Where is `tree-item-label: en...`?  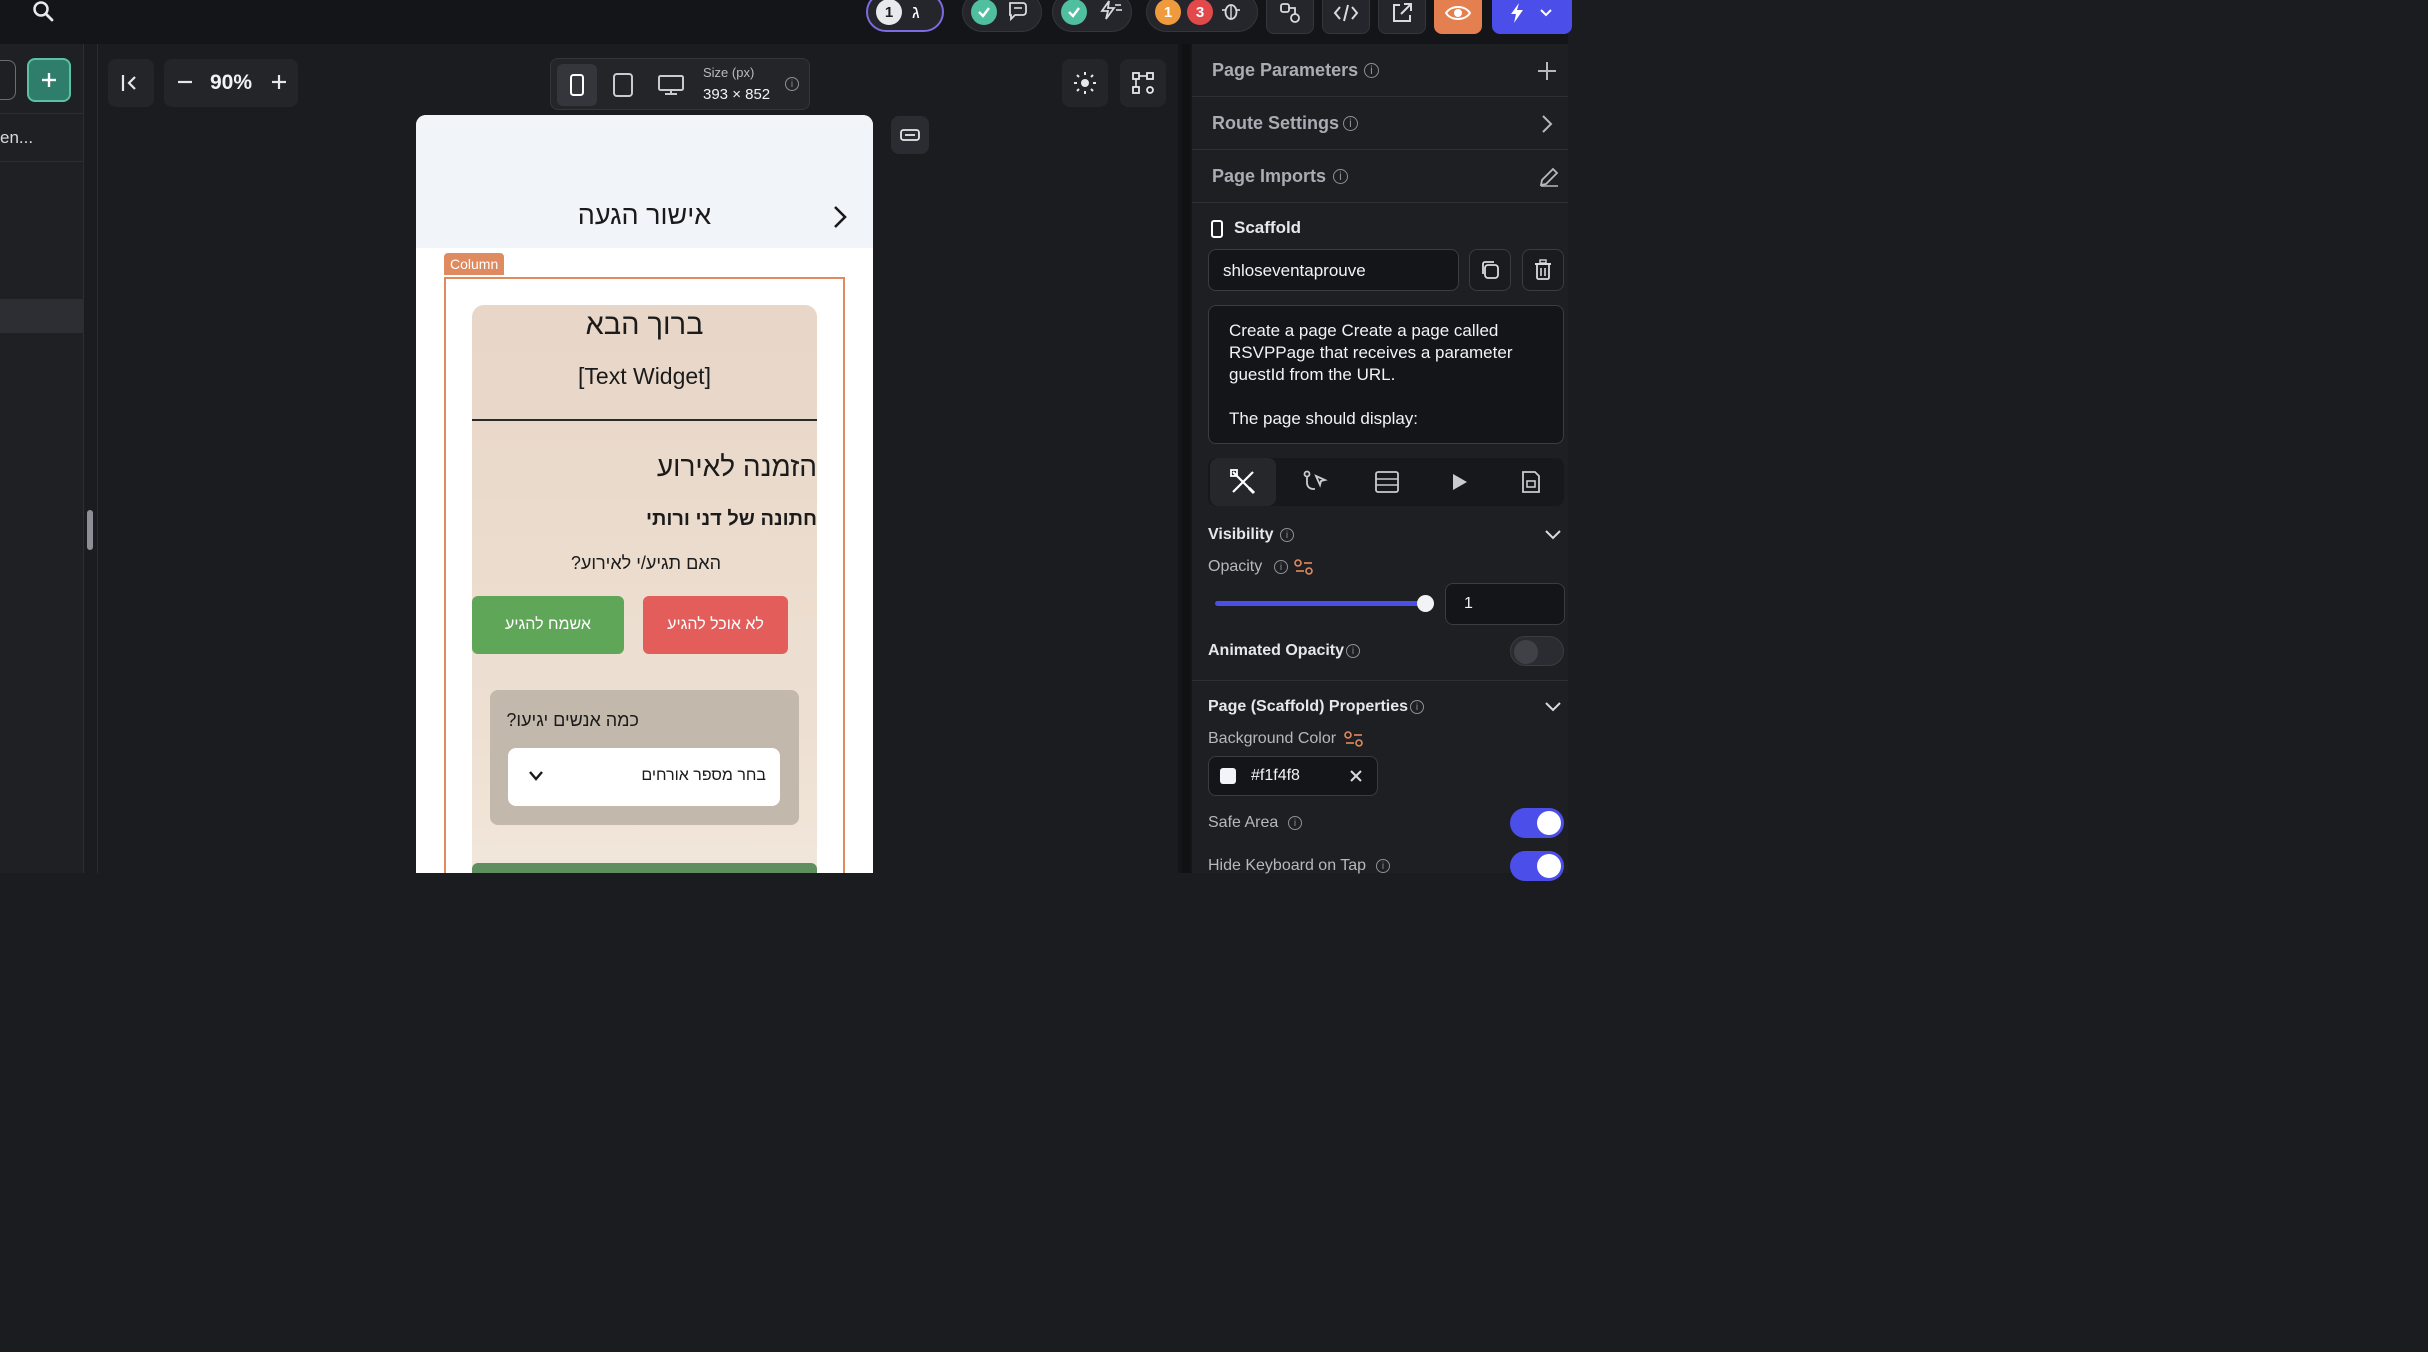
tree-item-label: en... is located at coordinates (17, 137).